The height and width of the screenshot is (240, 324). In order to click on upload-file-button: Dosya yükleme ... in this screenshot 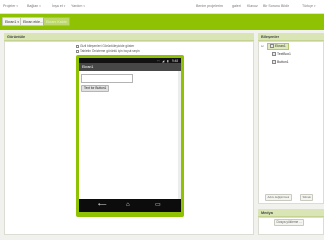, I will do `click(289, 222)`.